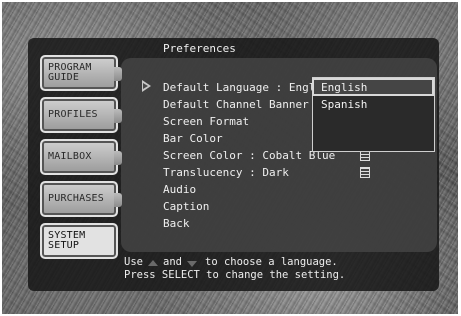 The width and height of the screenshot is (461, 316). I want to click on tab-label: MAILBOX, so click(70, 156).